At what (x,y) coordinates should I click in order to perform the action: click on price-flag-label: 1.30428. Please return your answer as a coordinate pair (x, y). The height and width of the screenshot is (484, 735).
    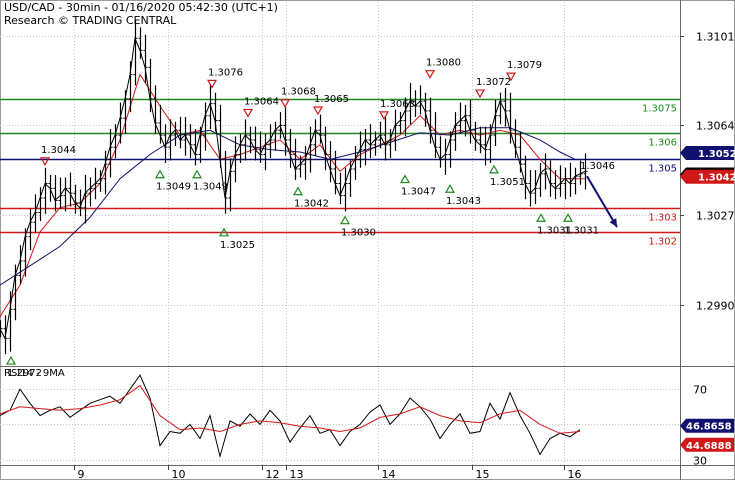
    Looking at the image, I should click on (716, 178).